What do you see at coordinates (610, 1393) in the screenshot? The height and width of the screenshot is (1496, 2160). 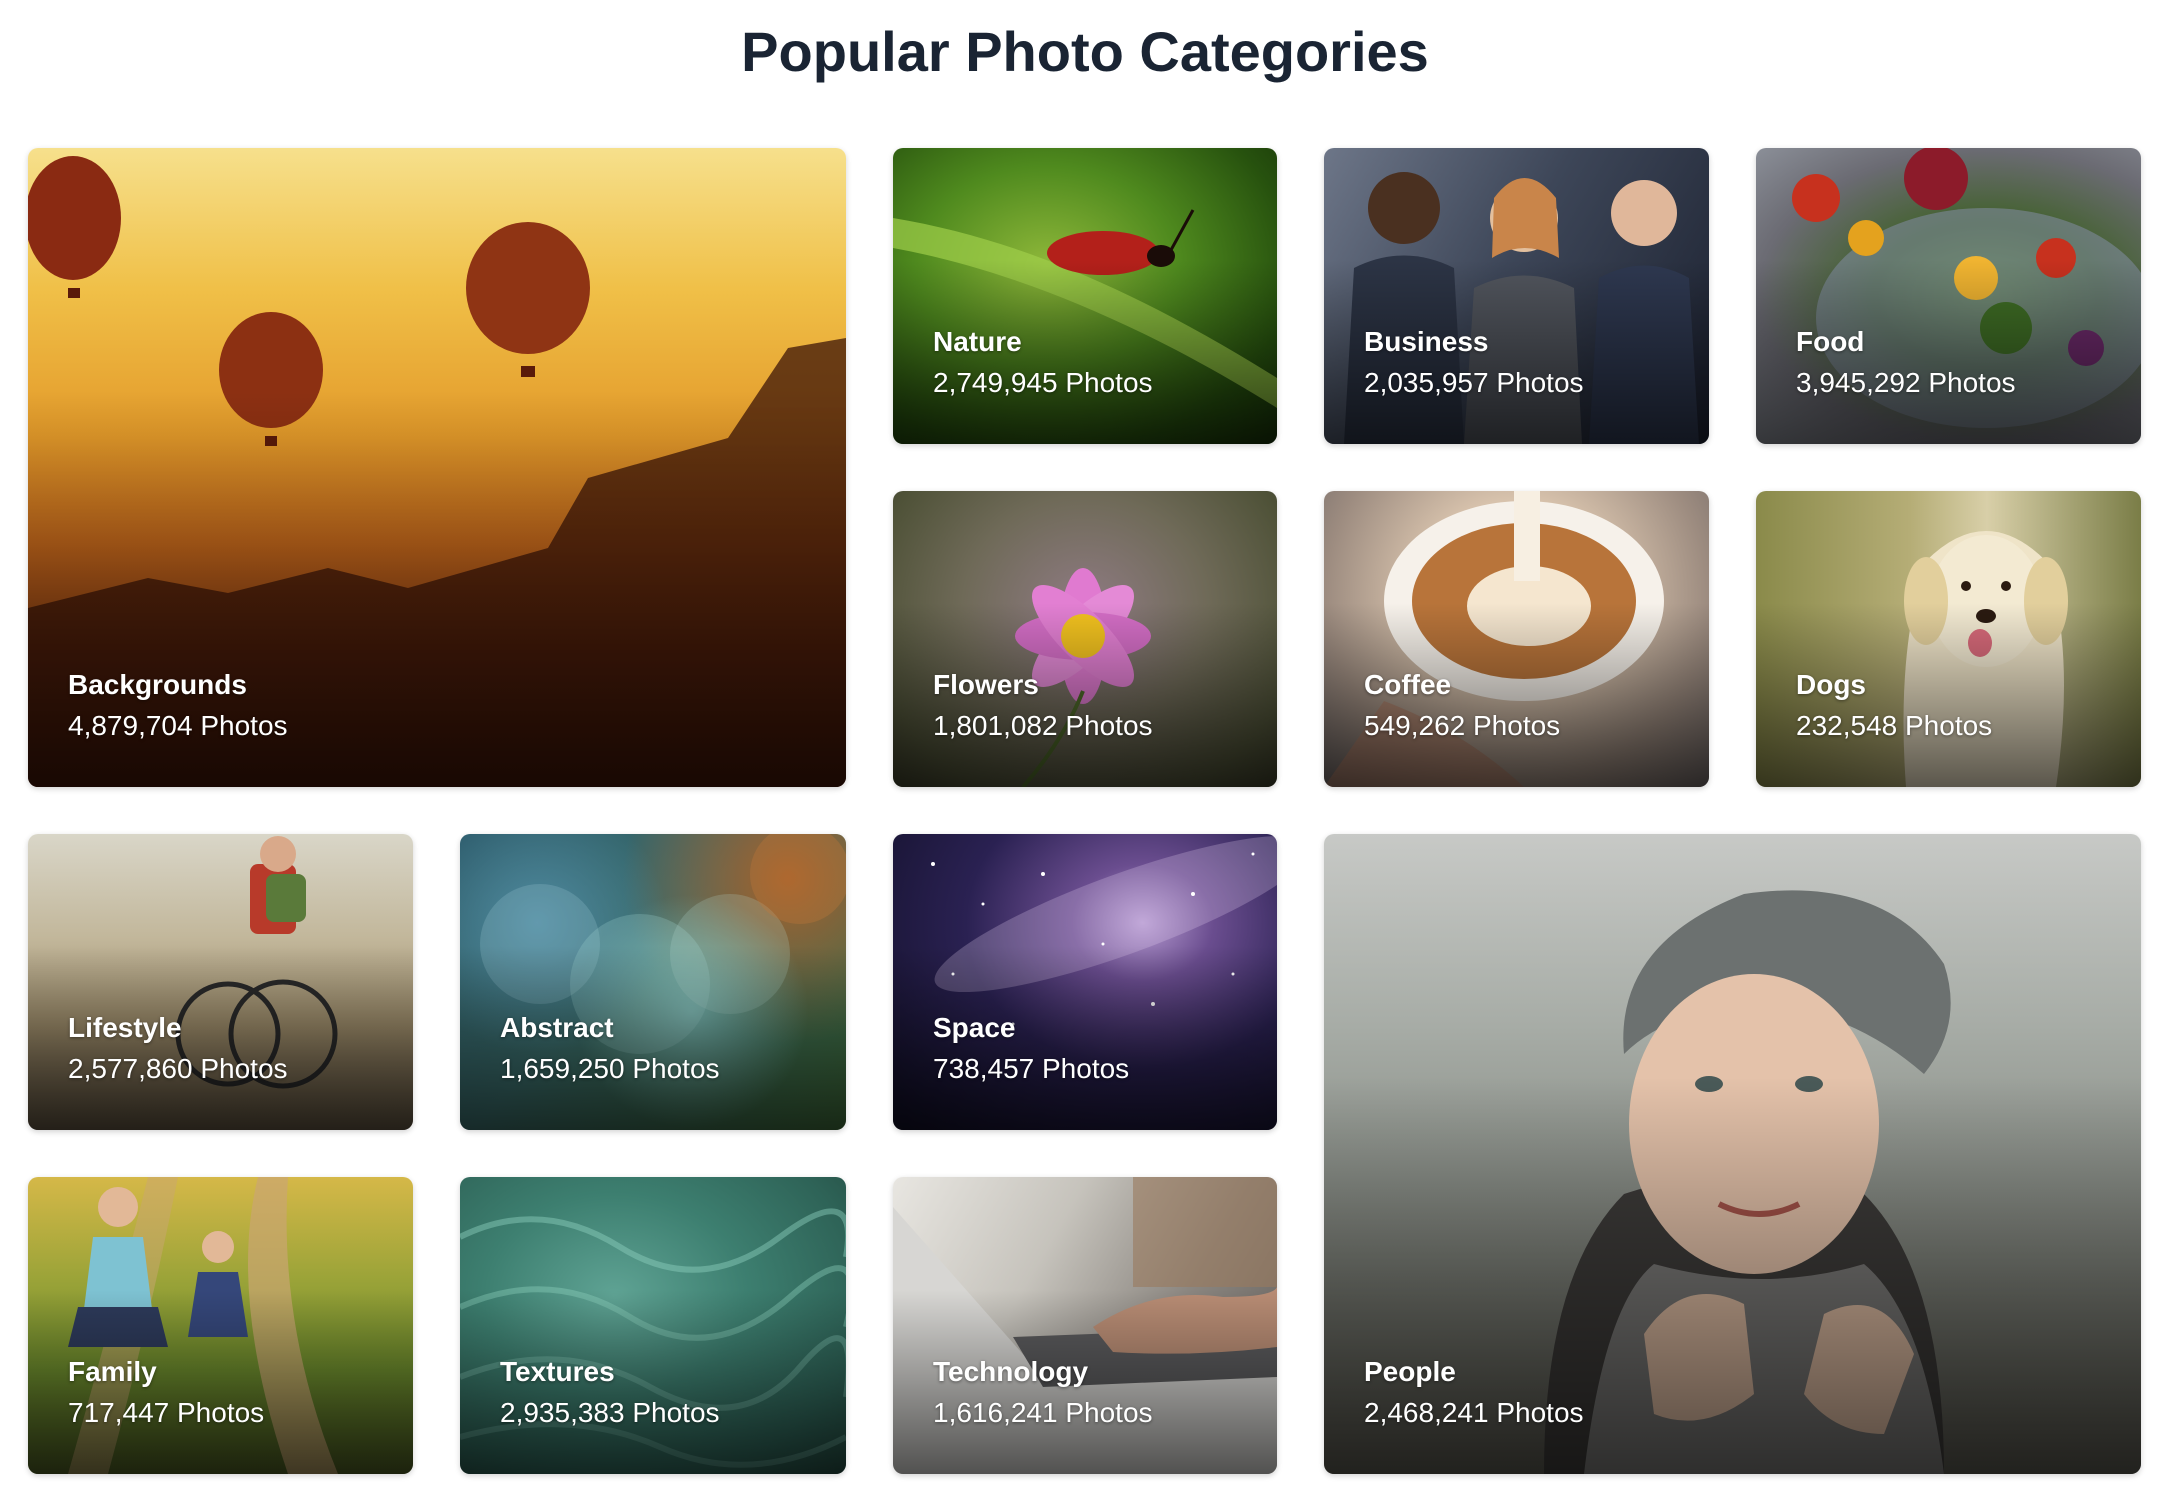 I see `category-label: Textures 2,935,383 Photos` at bounding box center [610, 1393].